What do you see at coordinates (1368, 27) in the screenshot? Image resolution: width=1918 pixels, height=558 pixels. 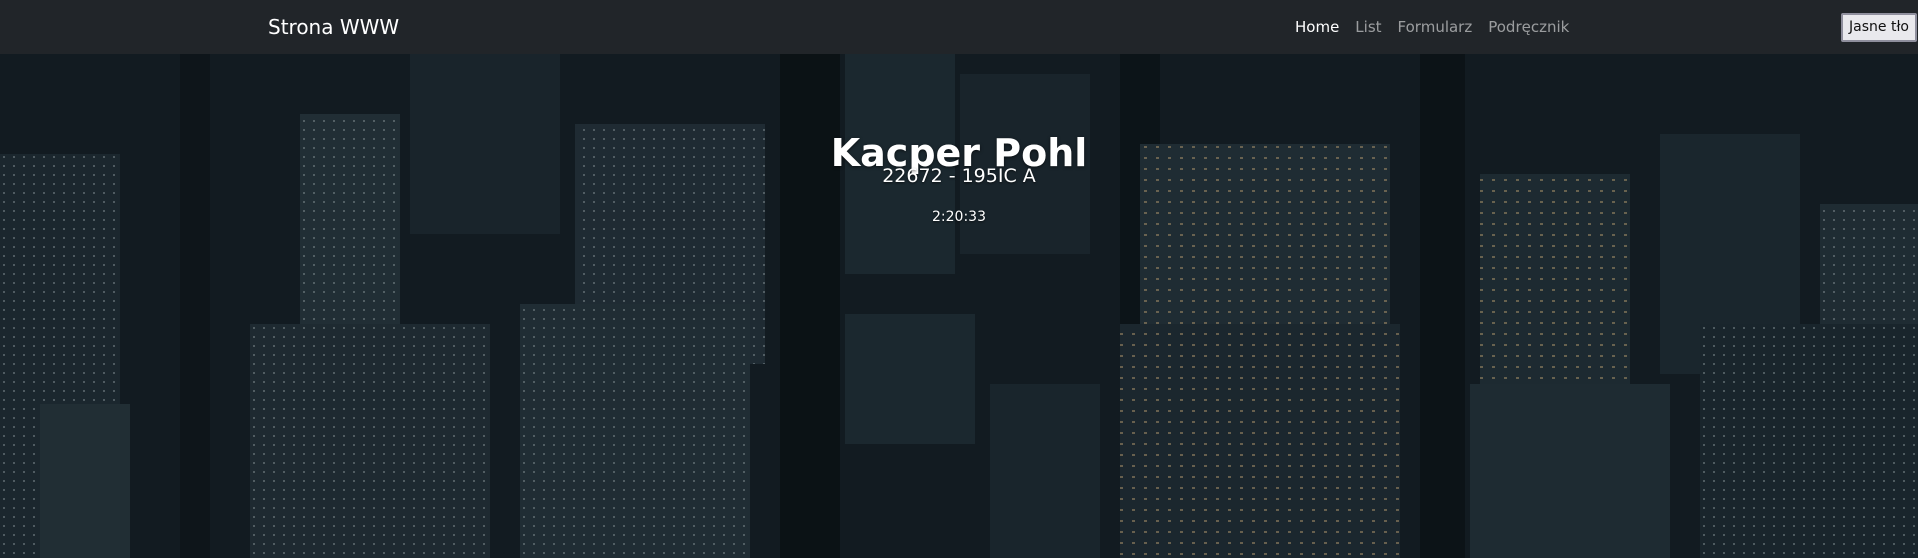 I see `nav-list: List` at bounding box center [1368, 27].